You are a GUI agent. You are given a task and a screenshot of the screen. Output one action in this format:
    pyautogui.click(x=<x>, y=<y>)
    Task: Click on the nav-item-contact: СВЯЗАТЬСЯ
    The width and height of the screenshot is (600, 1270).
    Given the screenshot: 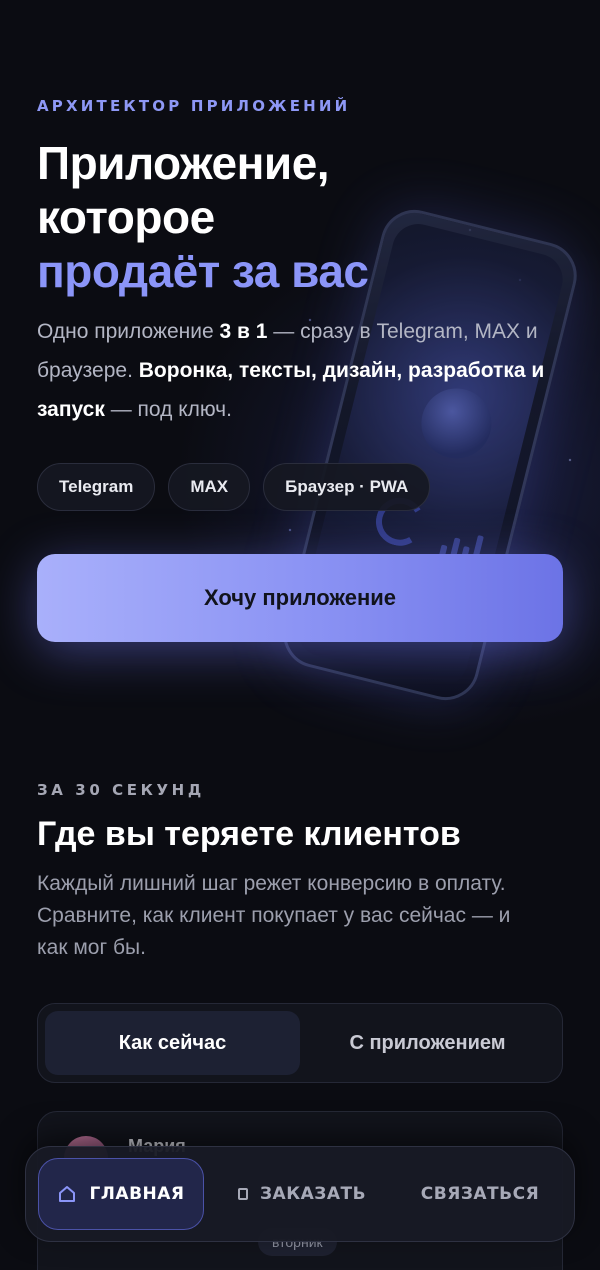 What is the action you would take?
    pyautogui.click(x=480, y=1194)
    